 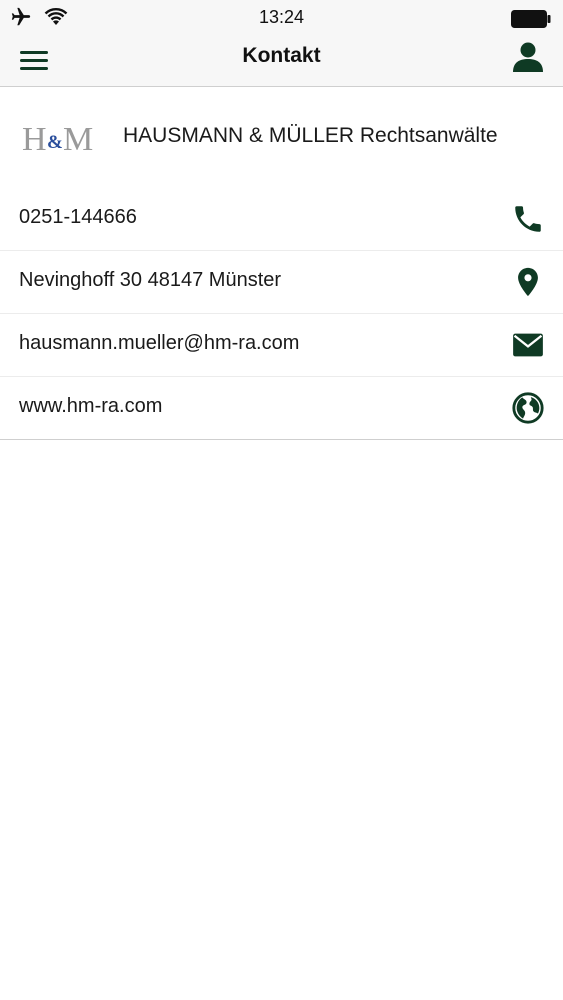 I want to click on contact-address-row: Nevinghoff 30 48147 Münster, so click(x=281, y=282).